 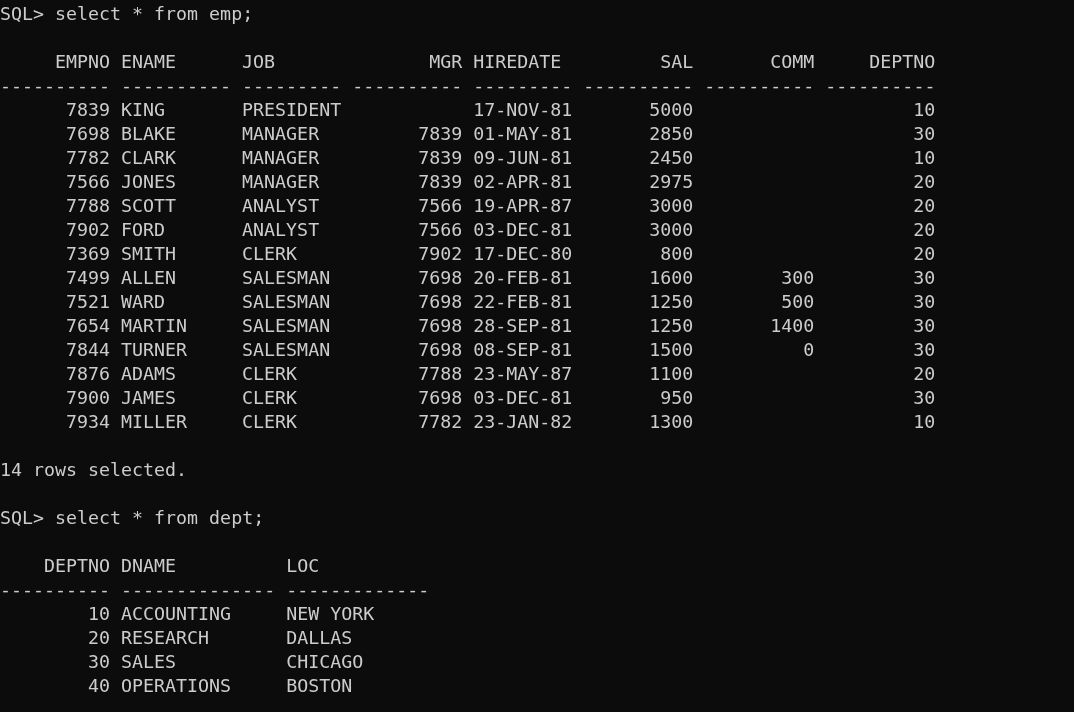 What do you see at coordinates (671, 110) in the screenshot?
I see `table-cell: 5000` at bounding box center [671, 110].